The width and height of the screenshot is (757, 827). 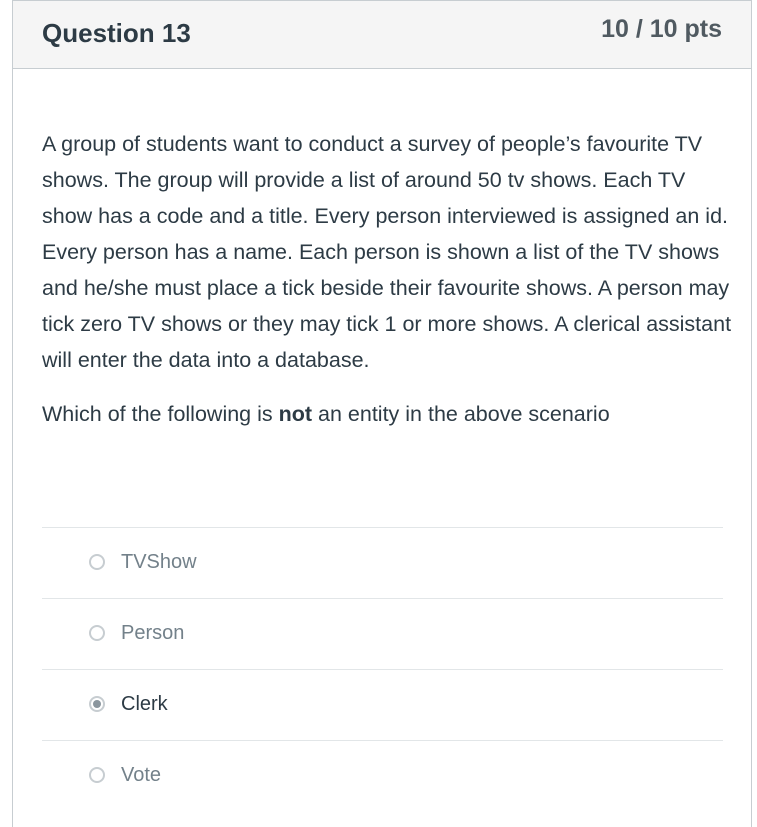 I want to click on answer-label: Clerk, so click(x=144, y=704).